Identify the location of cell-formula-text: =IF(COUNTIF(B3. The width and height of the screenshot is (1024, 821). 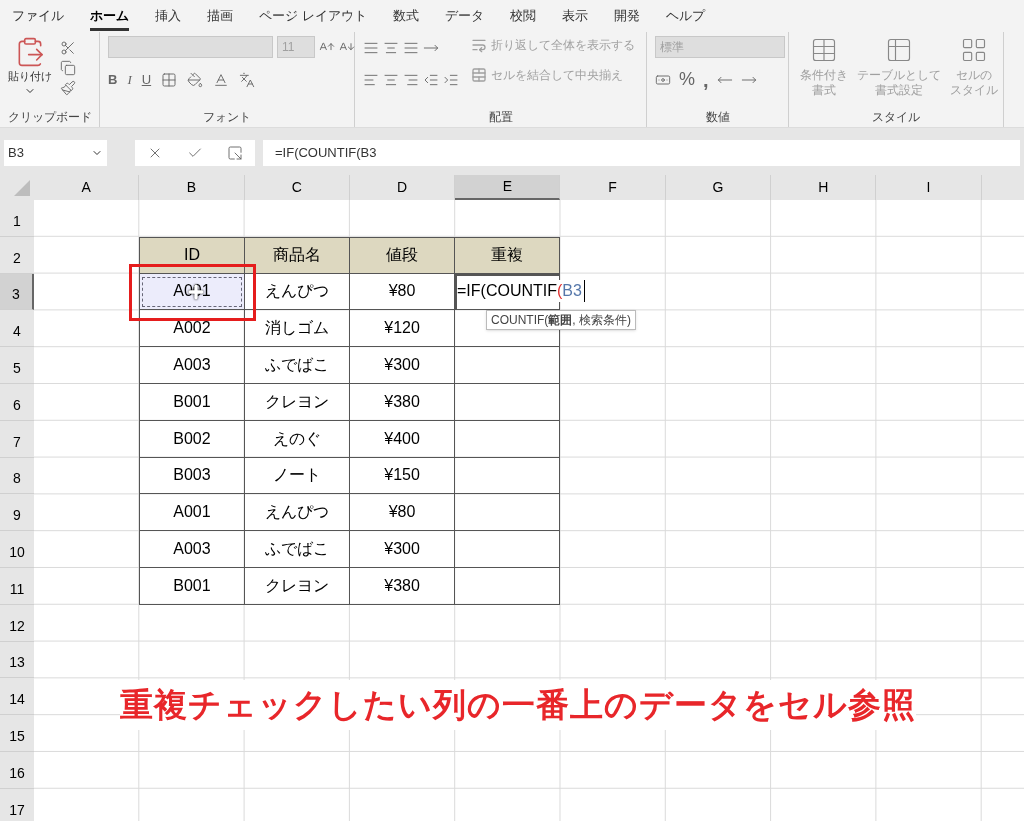
(521, 291).